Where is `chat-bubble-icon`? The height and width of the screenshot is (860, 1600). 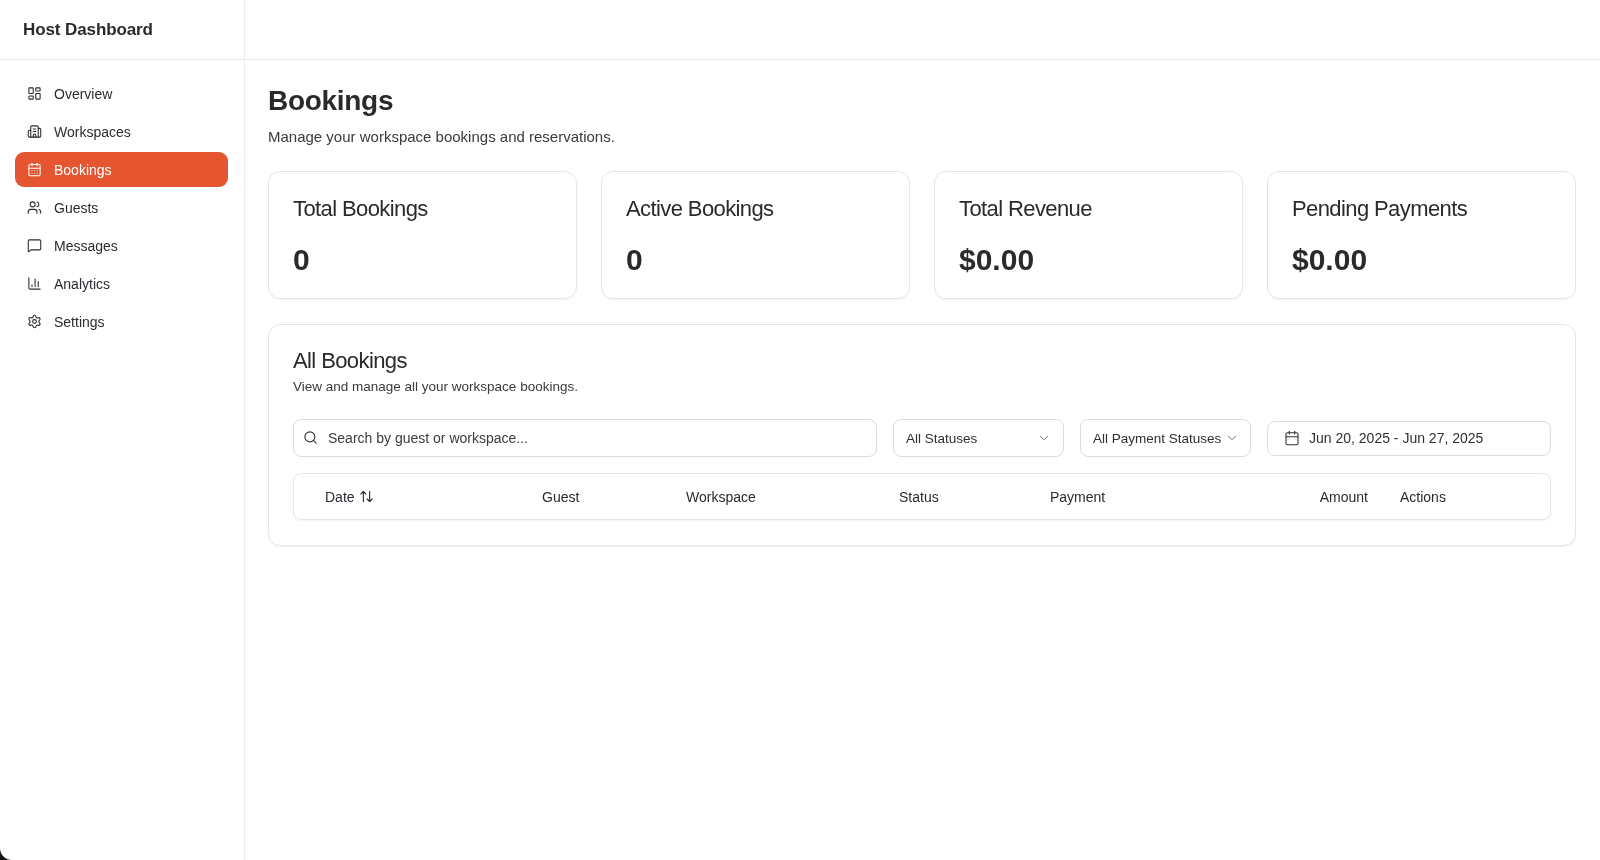 chat-bubble-icon is located at coordinates (34, 245).